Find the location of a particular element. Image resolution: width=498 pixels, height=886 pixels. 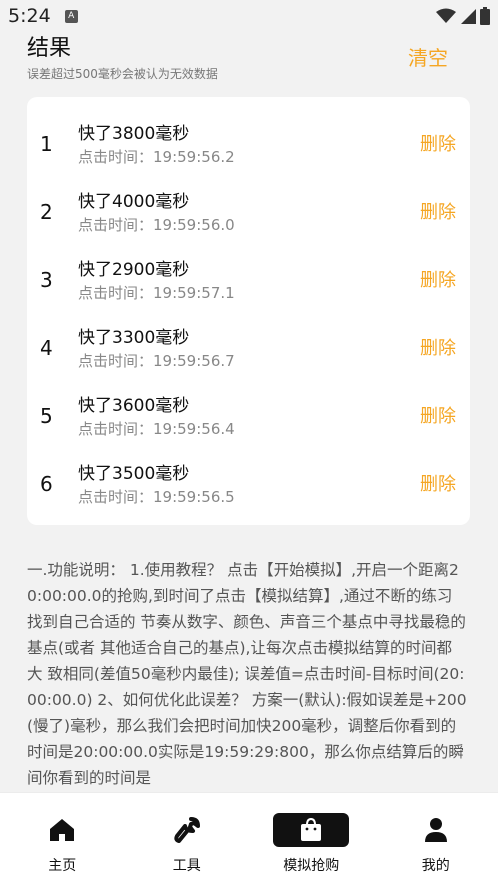

tab-simulate-purchase: 模拟抢购 is located at coordinates (311, 839).